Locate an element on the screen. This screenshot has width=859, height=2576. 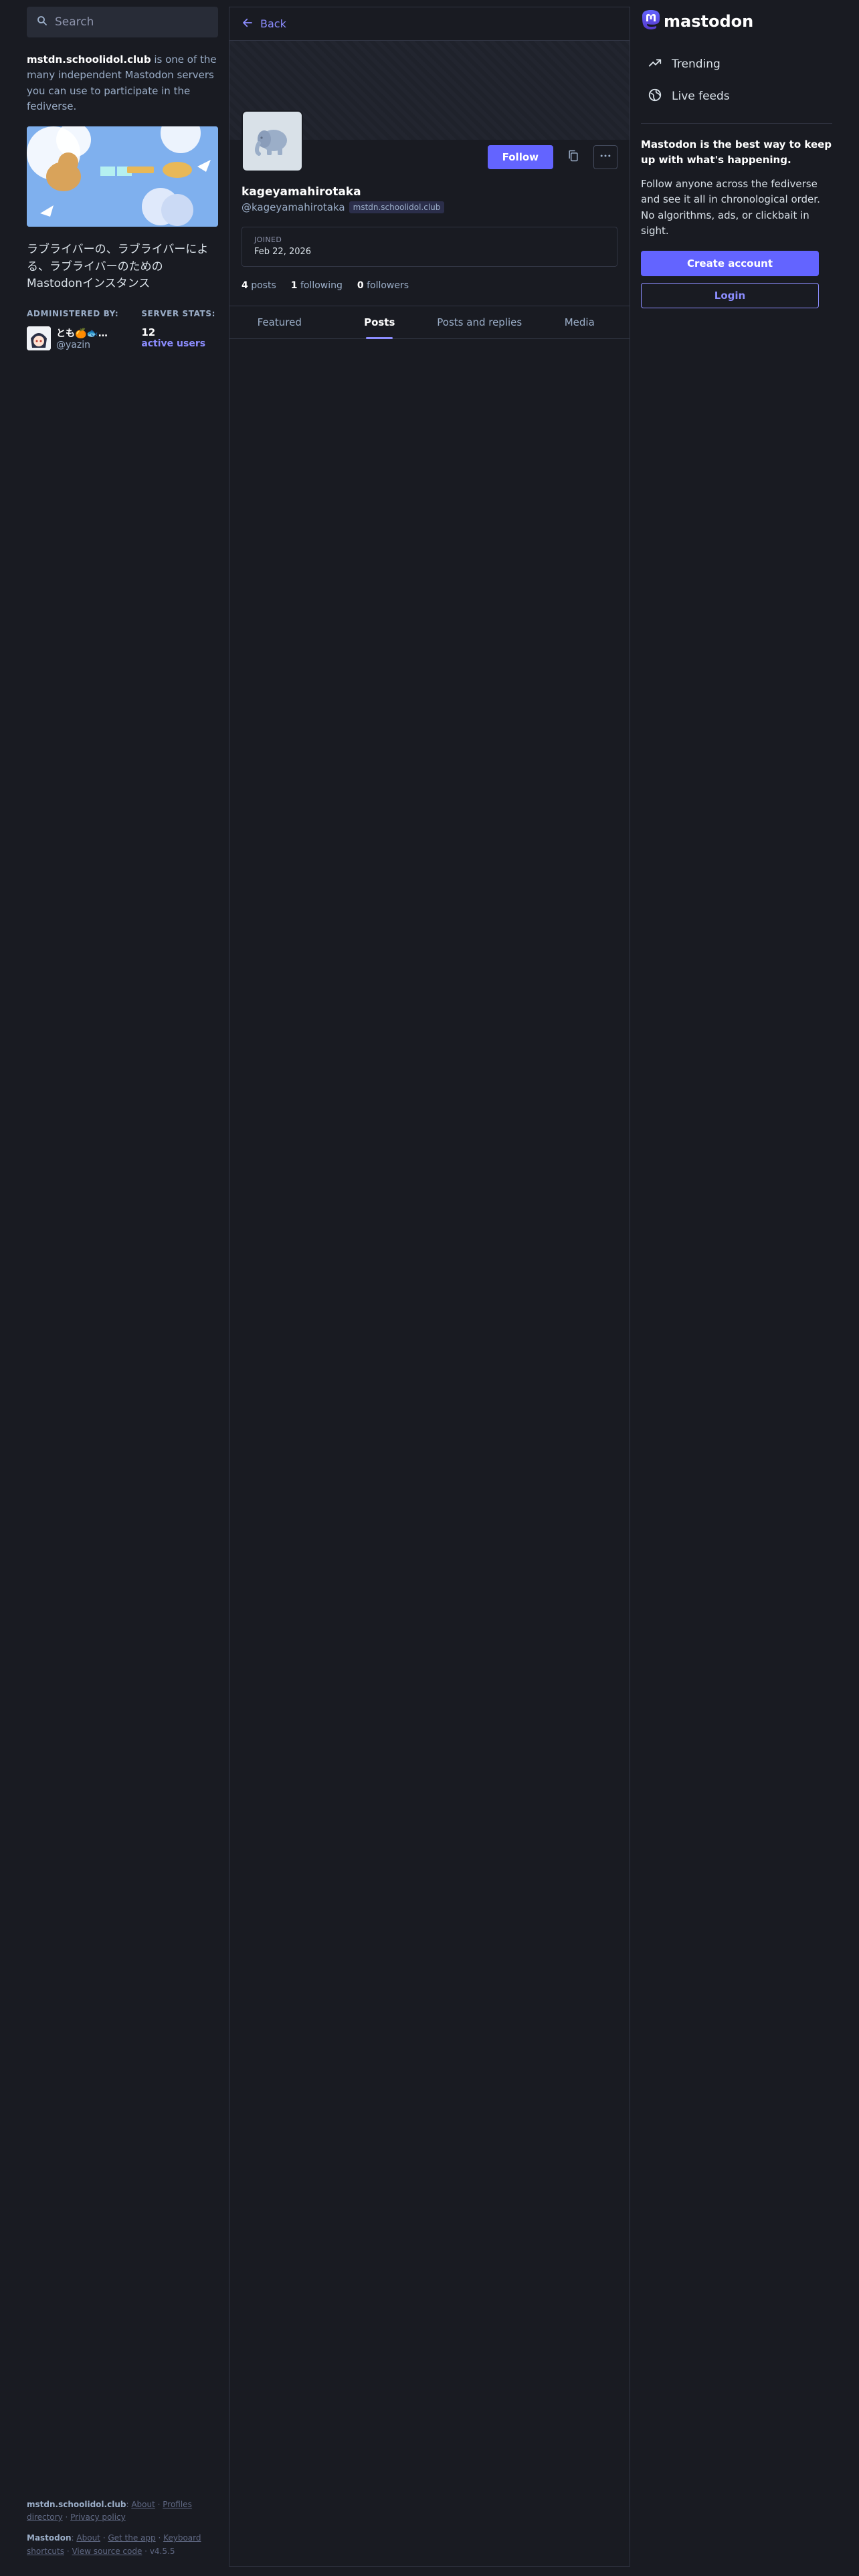
followers-count-link: 0 followers is located at coordinates (383, 286).